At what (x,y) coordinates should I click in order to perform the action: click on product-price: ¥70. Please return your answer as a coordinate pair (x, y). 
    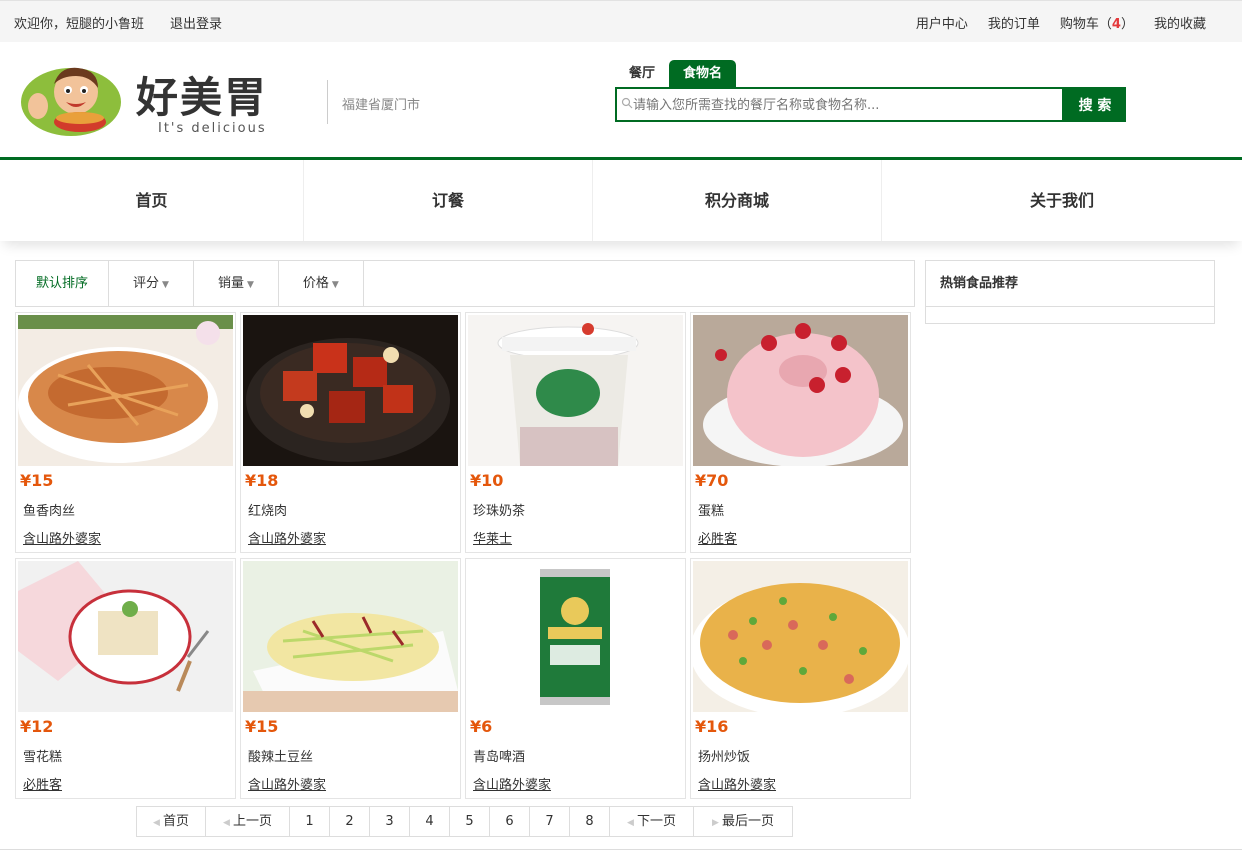
    Looking at the image, I should click on (712, 480).